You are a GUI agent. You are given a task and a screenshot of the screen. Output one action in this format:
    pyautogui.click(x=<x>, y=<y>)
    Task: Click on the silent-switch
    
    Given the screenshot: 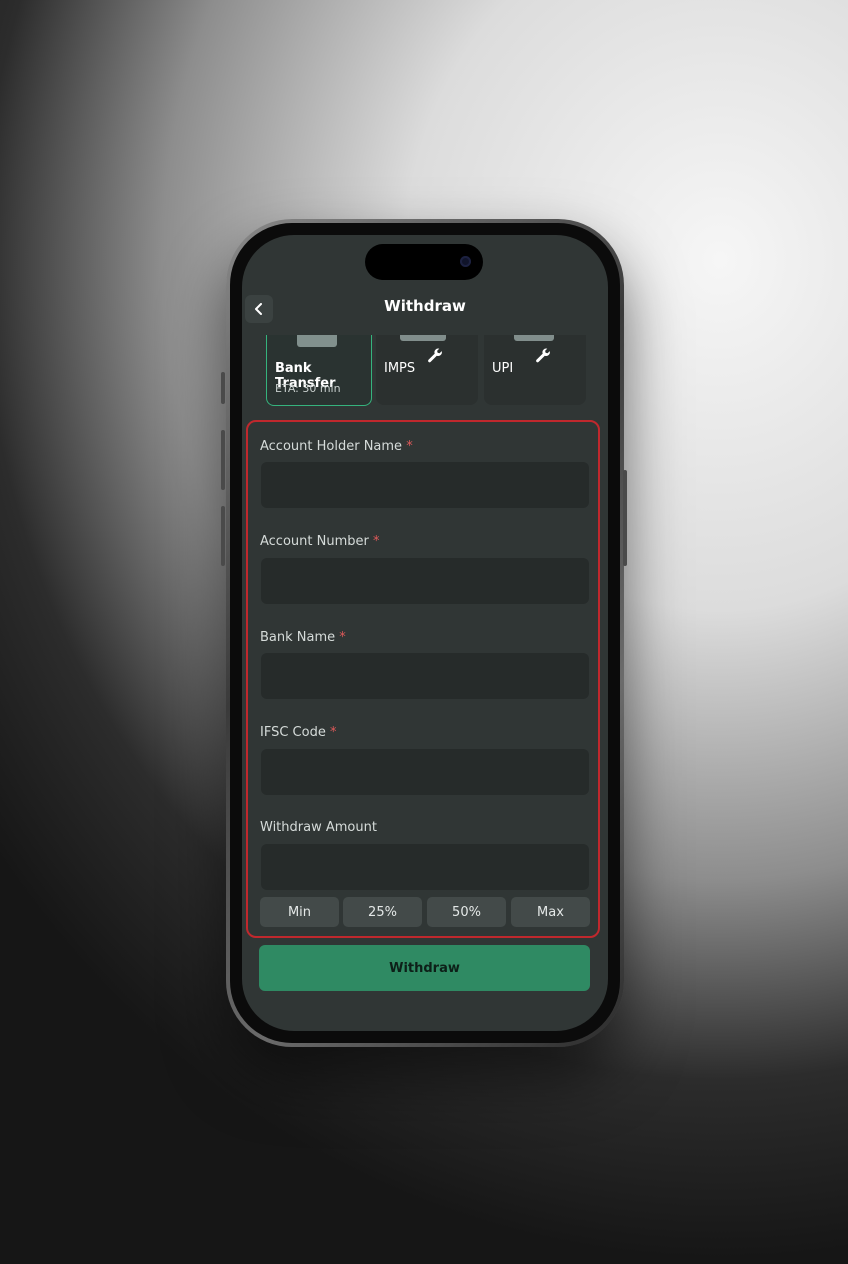 What is the action you would take?
    pyautogui.click(x=223, y=388)
    